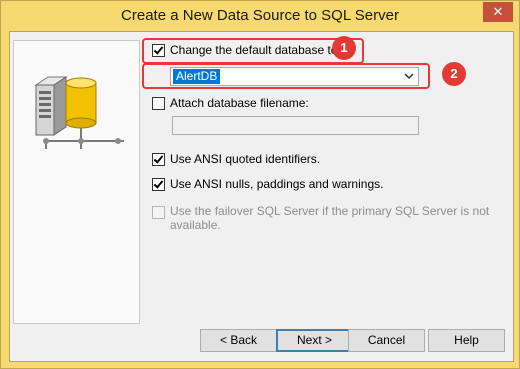  I want to click on title-bar: Create a New Data Source to SQL Server, so click(260, 16).